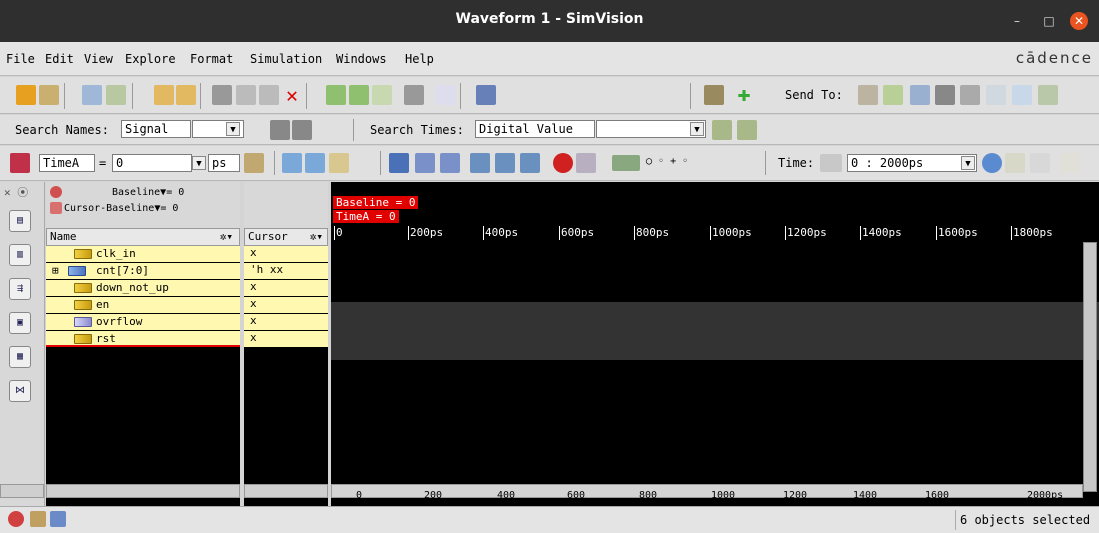 The image size is (1099, 533). I want to click on time-range-icon, so click(831, 163).